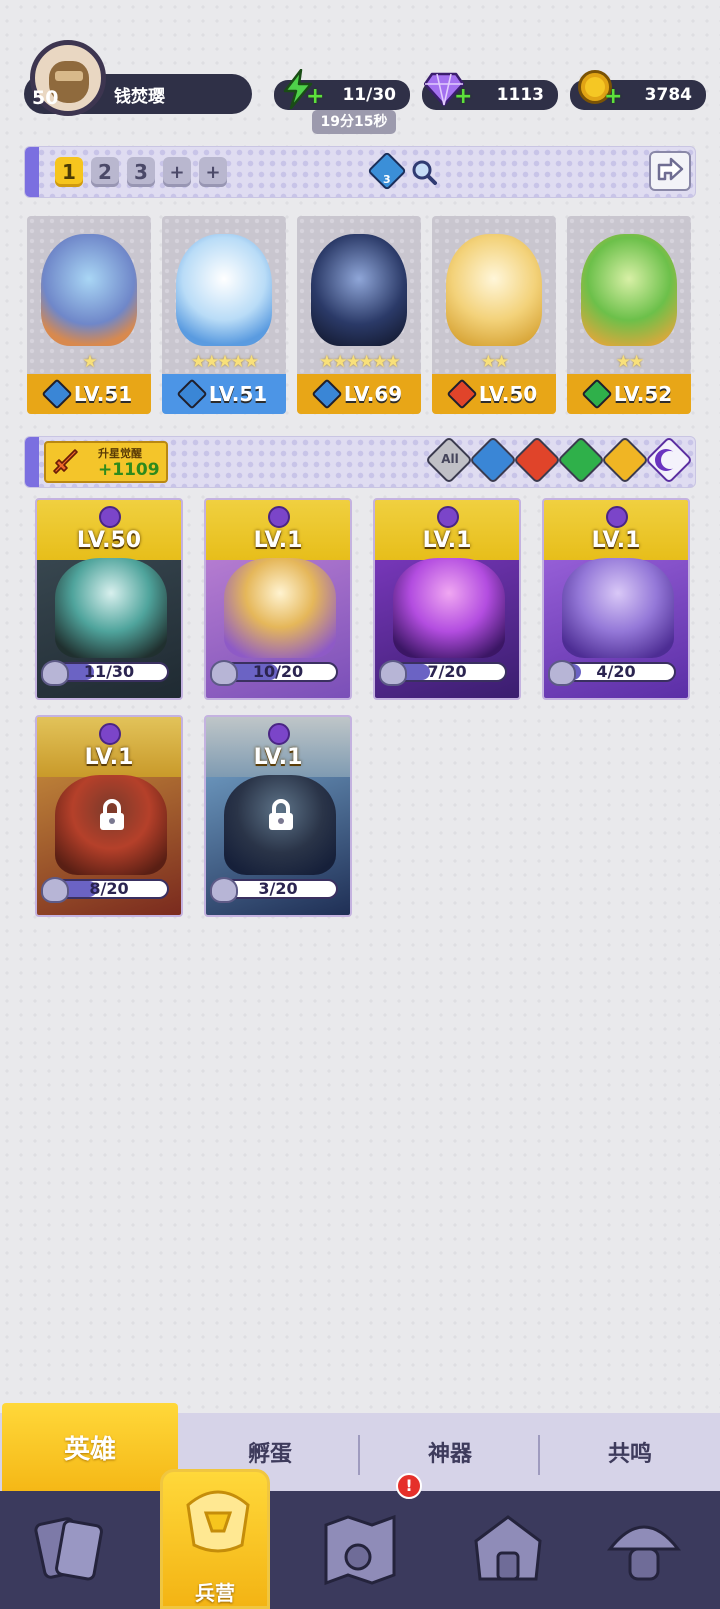 This screenshot has height=1609, width=720. Describe the element at coordinates (424, 172) in the screenshot. I see `magnifier-icon` at that location.